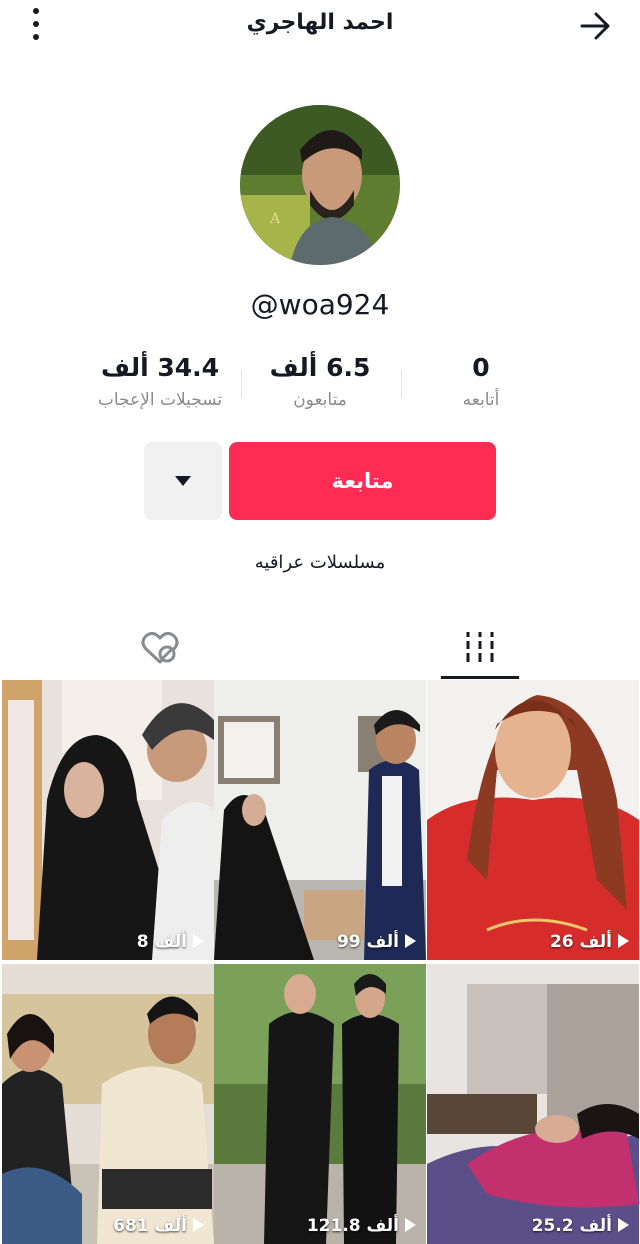 The image size is (640, 1244). What do you see at coordinates (160, 400) in the screenshot?
I see `stat-likes-label: تسجيلات الإعجاب` at bounding box center [160, 400].